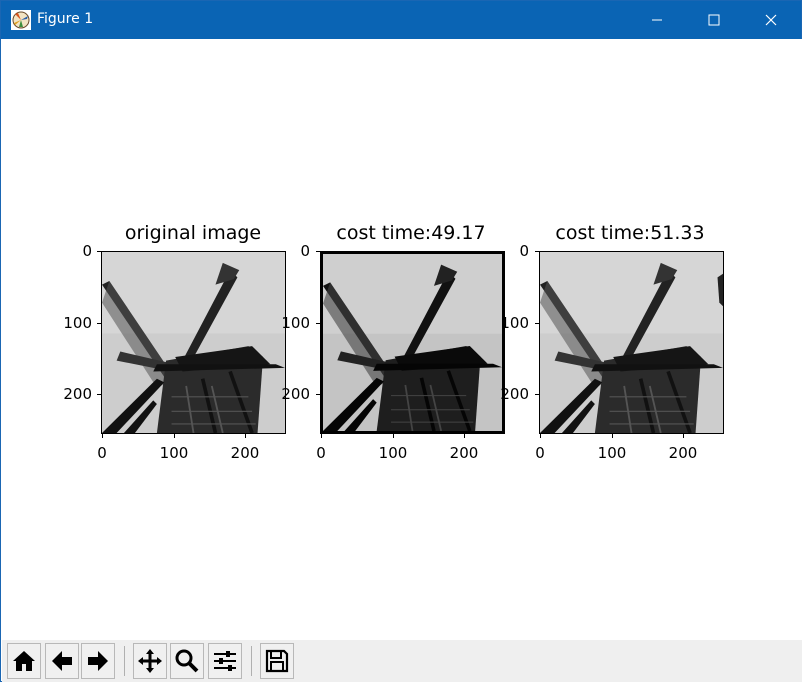 Image resolution: width=802 pixels, height=682 pixels. What do you see at coordinates (65, 19) in the screenshot?
I see `window-title: Figure 1` at bounding box center [65, 19].